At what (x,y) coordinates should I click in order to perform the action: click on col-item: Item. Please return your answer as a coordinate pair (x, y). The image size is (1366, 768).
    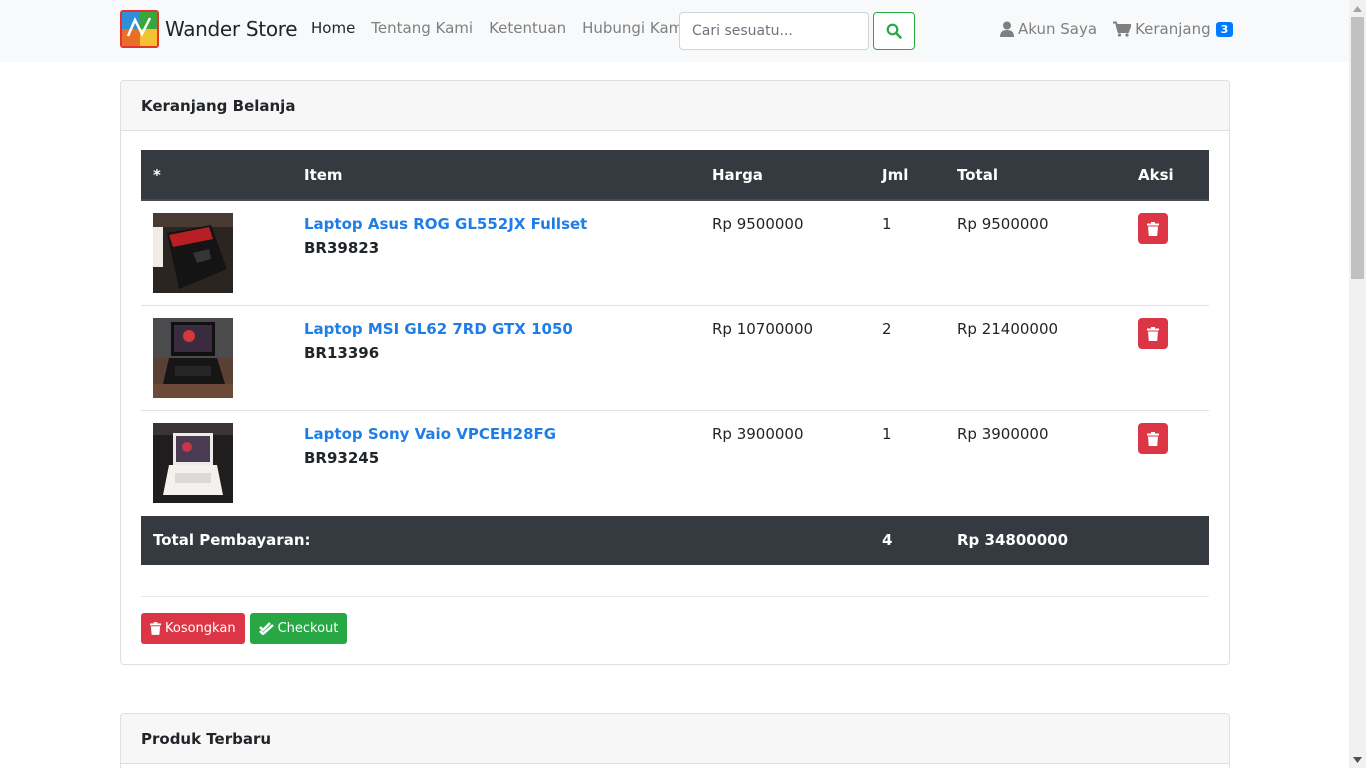
    Looking at the image, I should click on (496, 175).